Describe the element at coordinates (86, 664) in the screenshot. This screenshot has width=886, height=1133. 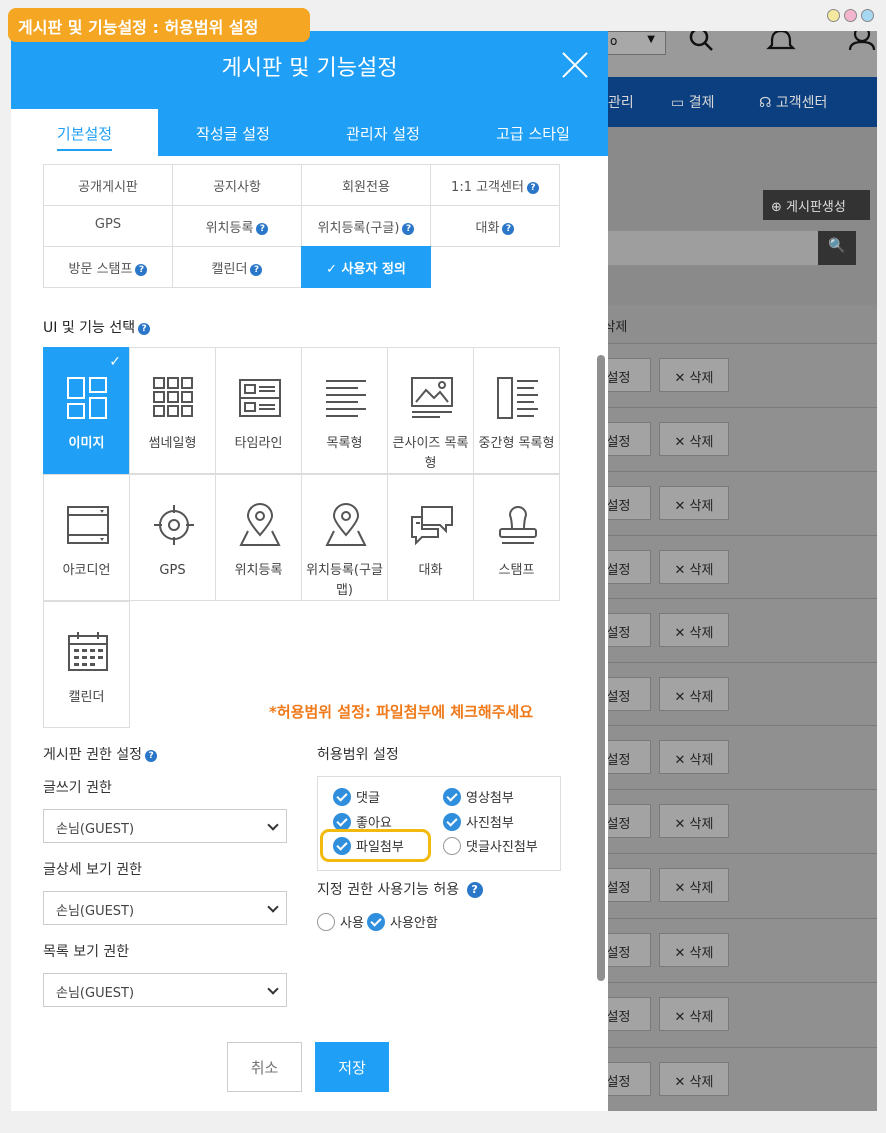
I see `ui-calendar: 캘린더` at that location.